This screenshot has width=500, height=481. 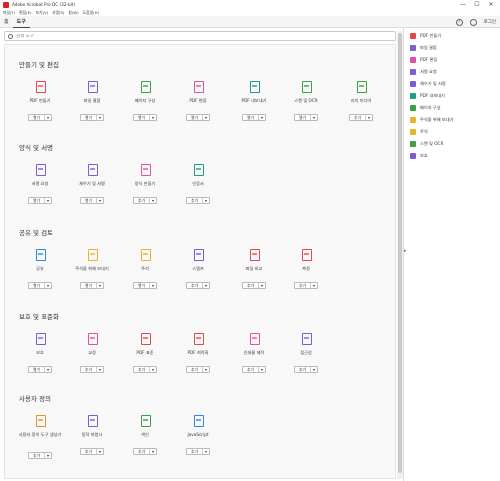 I want to click on tool-javascript: JavaScript 추가 ▾, so click(x=198, y=435).